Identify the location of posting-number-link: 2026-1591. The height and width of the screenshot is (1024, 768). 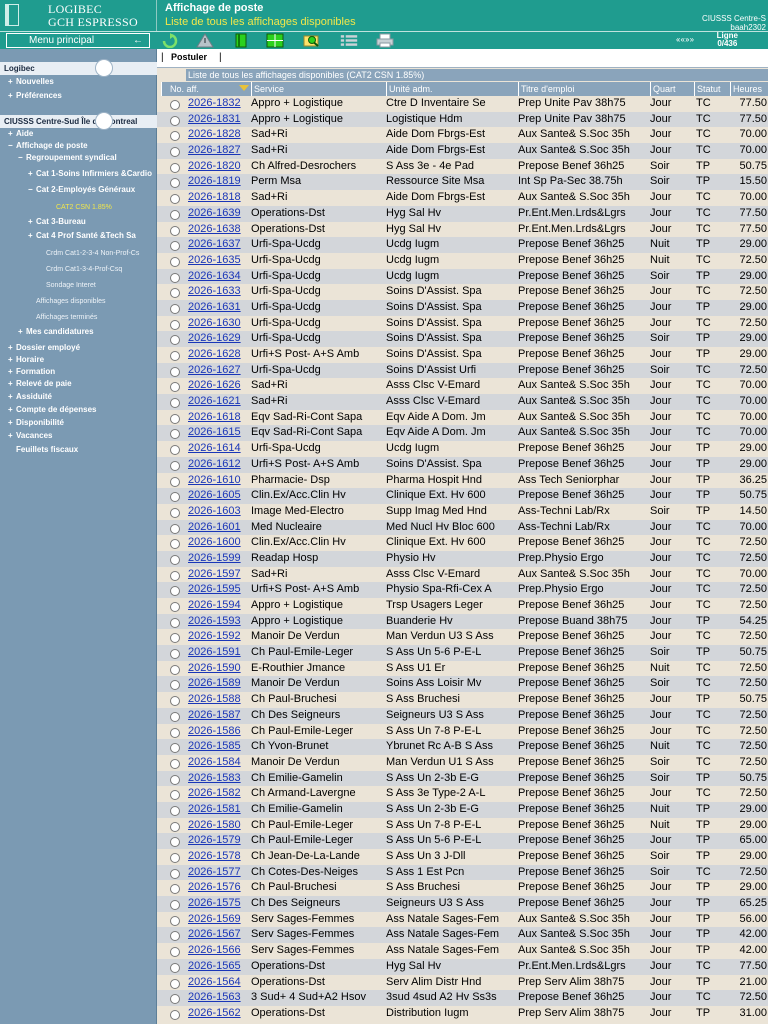
(214, 653).